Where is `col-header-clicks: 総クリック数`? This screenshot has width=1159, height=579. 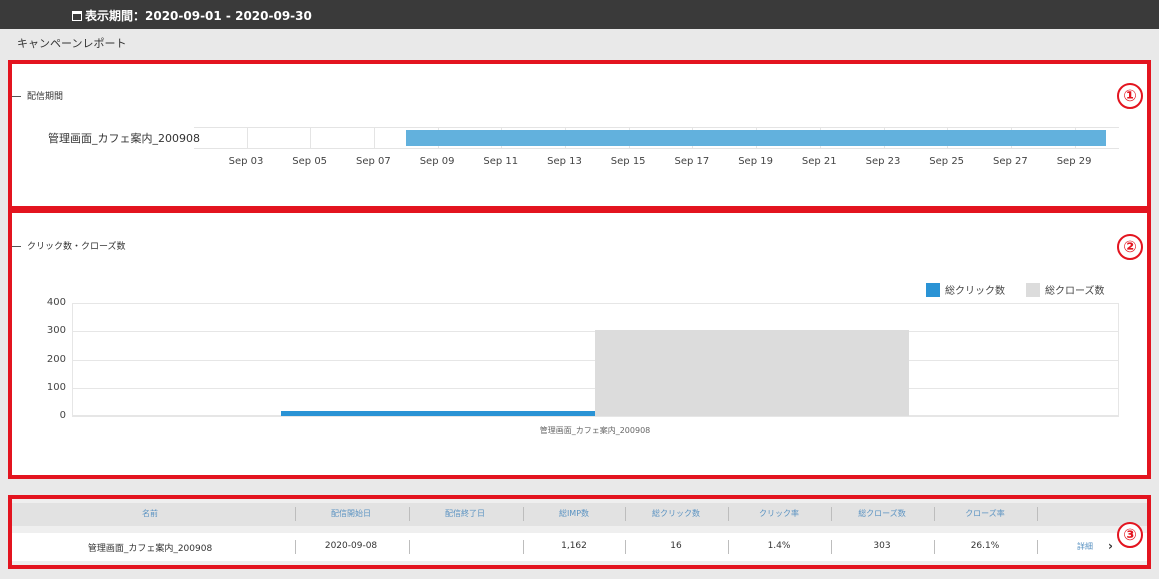
col-header-clicks: 総クリック数 is located at coordinates (676, 513).